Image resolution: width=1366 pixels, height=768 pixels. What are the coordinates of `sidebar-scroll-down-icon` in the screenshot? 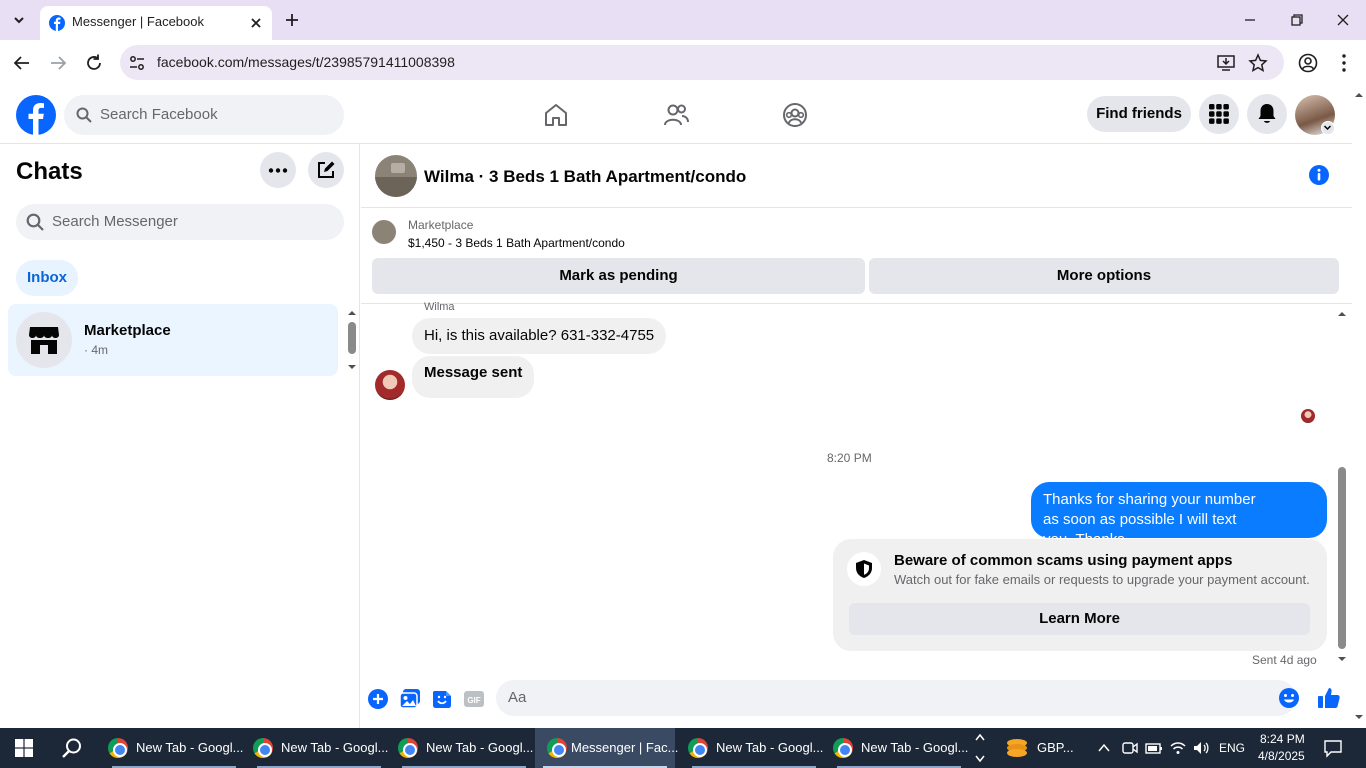 It's located at (352, 367).